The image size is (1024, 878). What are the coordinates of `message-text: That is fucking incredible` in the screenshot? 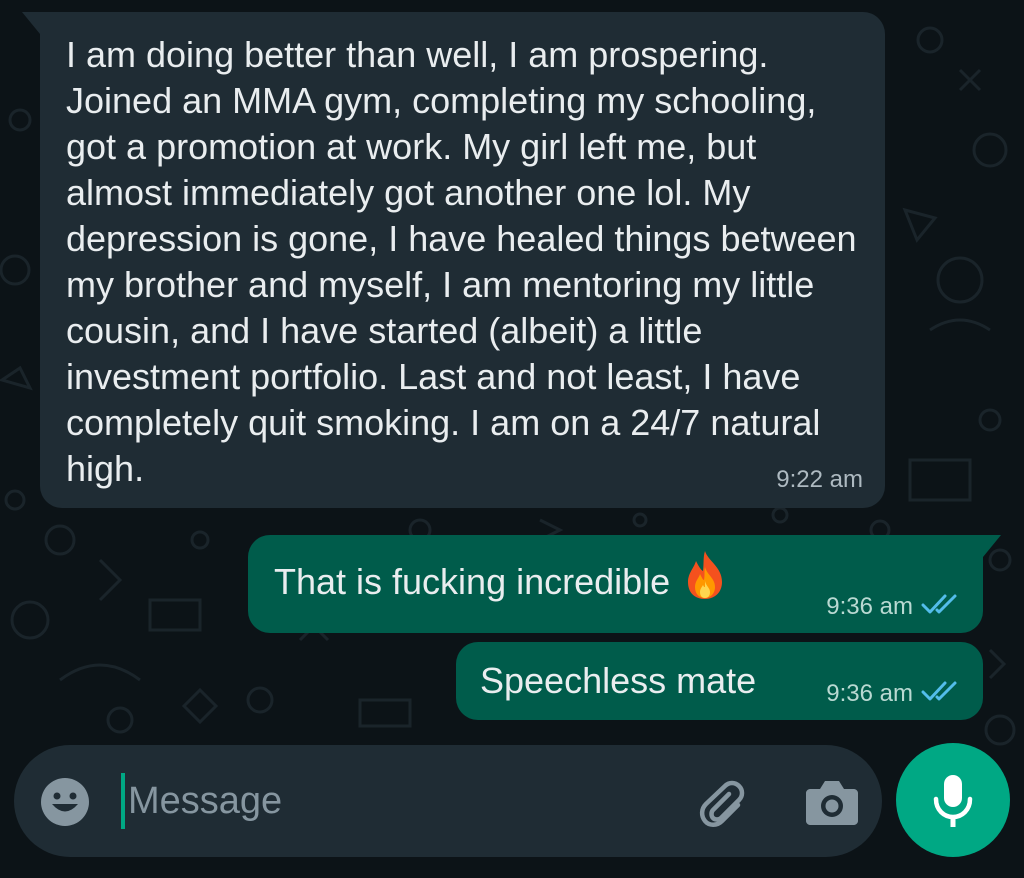 It's located at (472, 582).